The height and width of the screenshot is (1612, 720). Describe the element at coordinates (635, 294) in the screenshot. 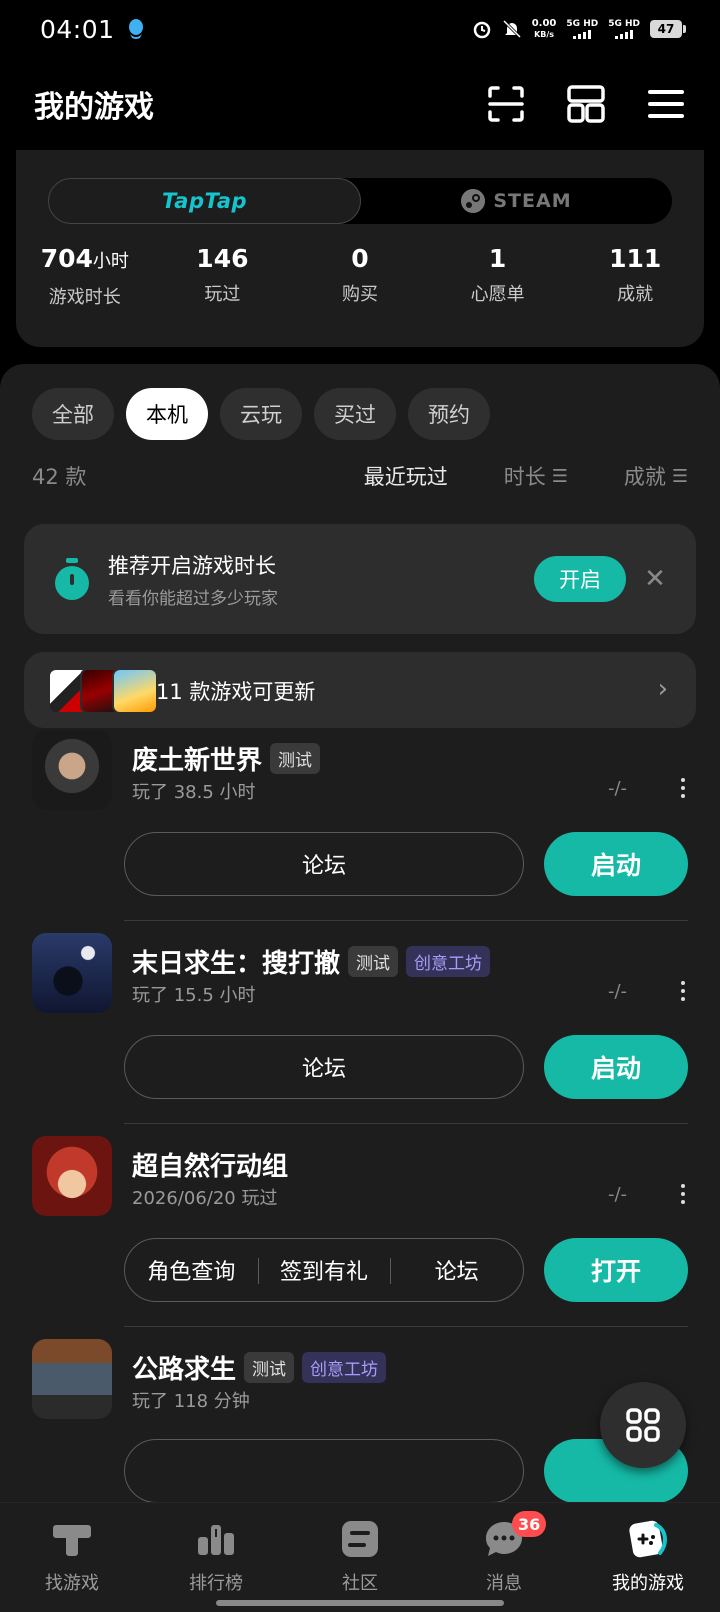

I see `stat-achievements-label: 成就` at that location.